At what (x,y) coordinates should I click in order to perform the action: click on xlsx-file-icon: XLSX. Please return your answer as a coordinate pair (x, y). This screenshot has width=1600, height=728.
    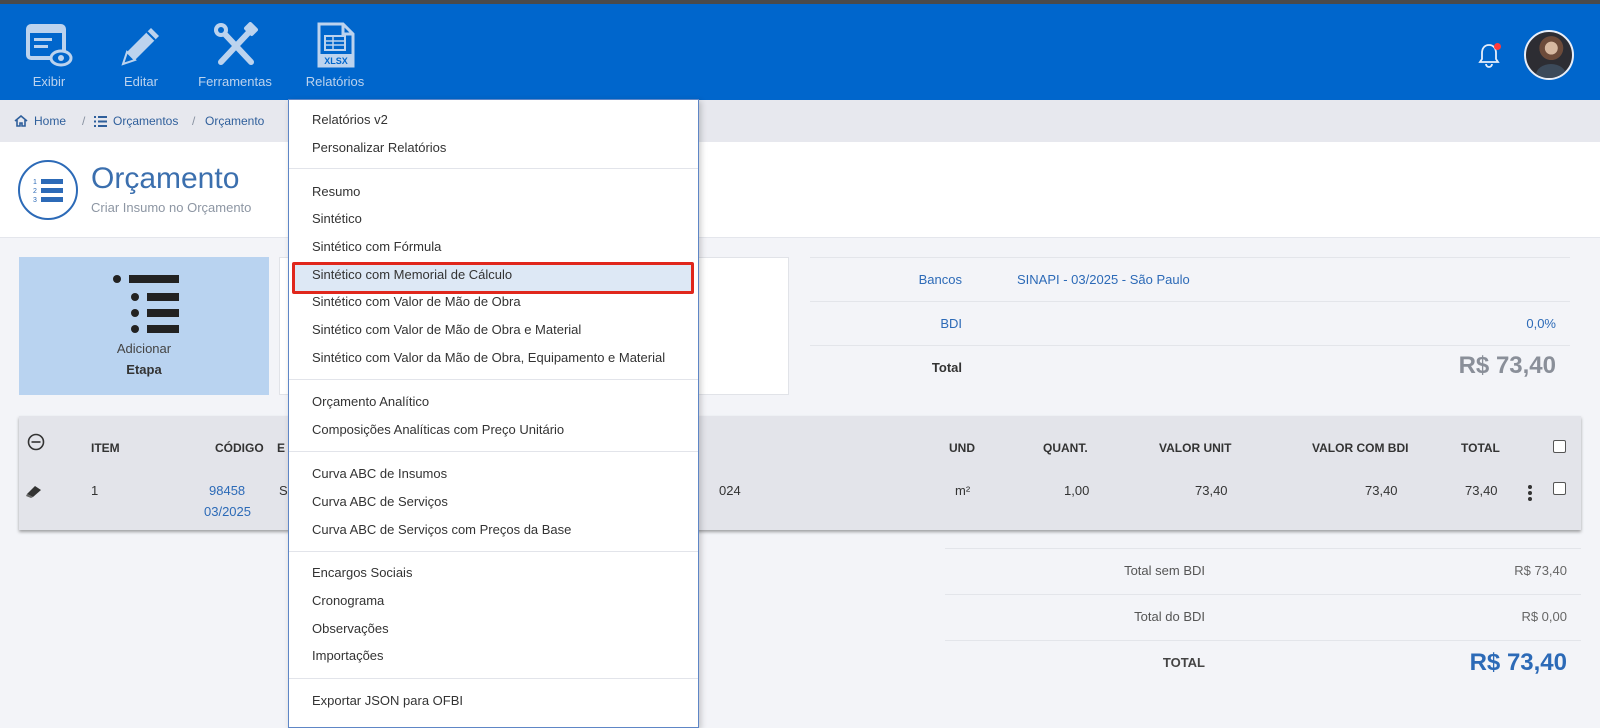
    Looking at the image, I should click on (336, 45).